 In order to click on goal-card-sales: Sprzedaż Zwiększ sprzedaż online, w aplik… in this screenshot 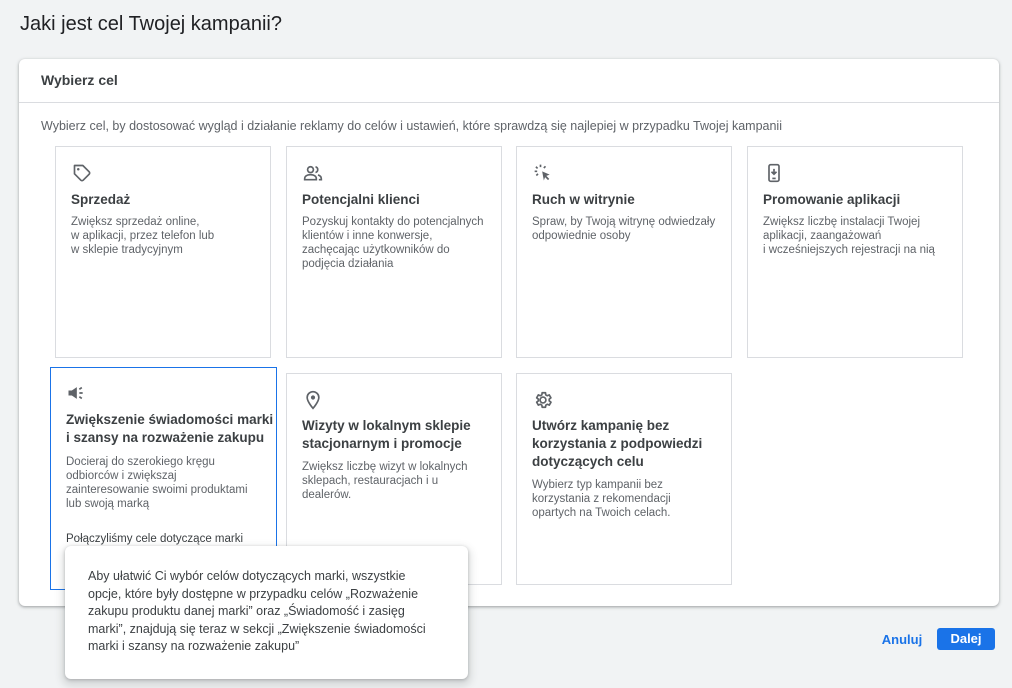, I will do `click(163, 252)`.